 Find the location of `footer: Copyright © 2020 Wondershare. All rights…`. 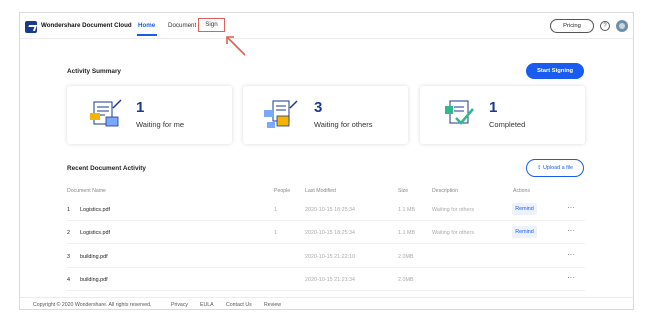

footer: Copyright © 2020 Wondershare. All rights… is located at coordinates (326, 304).